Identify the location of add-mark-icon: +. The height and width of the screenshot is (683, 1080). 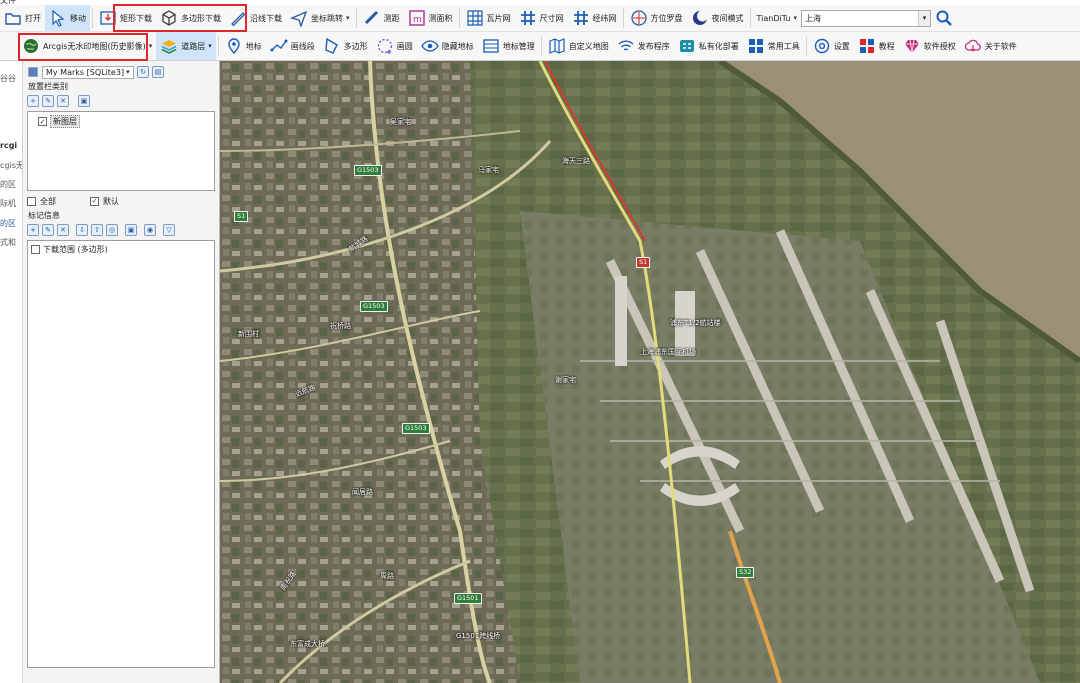
(33, 230).